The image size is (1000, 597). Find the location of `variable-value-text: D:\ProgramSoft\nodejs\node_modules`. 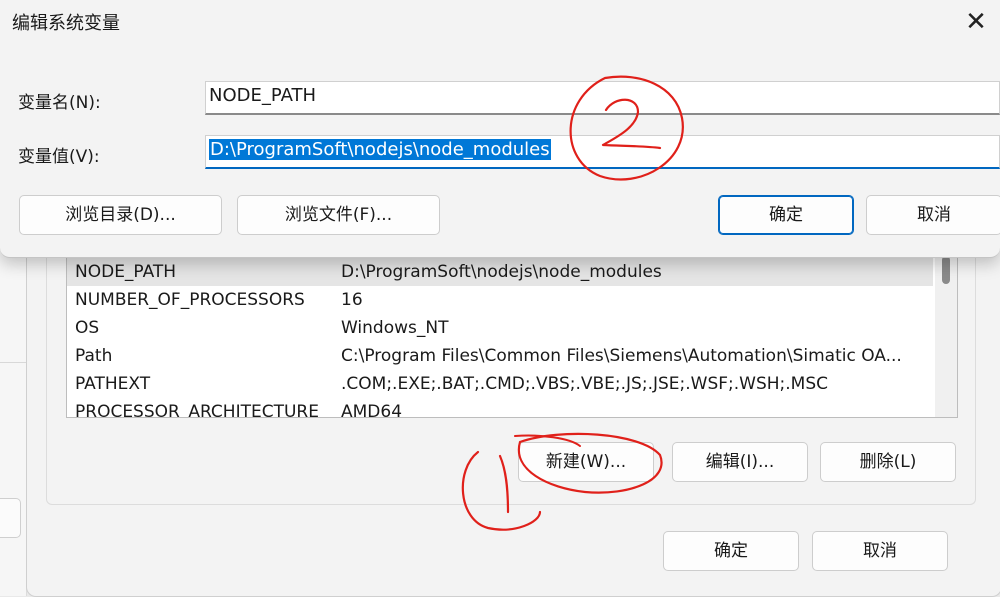

variable-value-text: D:\ProgramSoft\nodejs\node_modules is located at coordinates (380, 149).